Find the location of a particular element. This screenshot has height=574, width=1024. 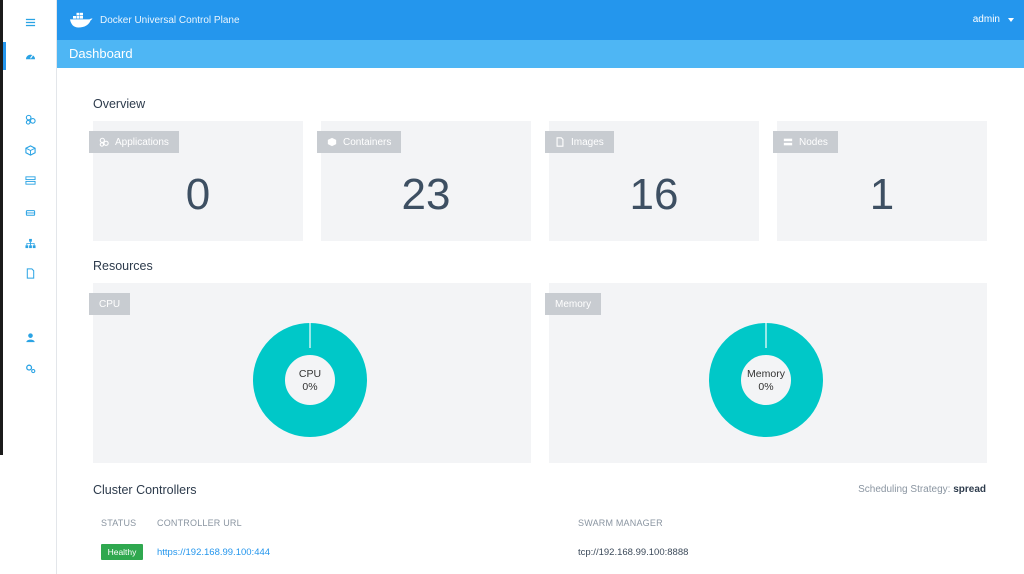

page-title: Dashboard is located at coordinates (101, 53).